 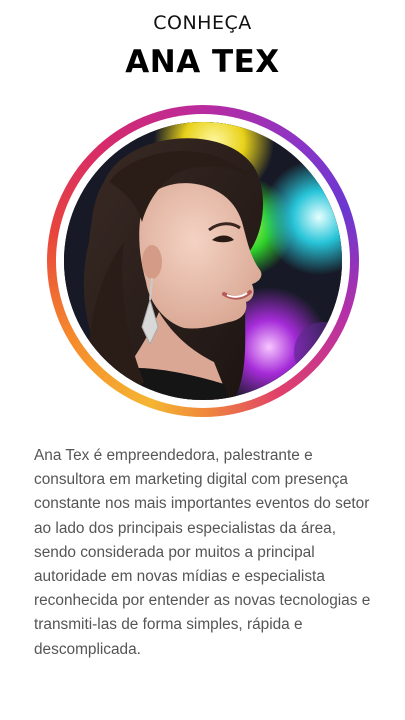 What do you see at coordinates (202, 62) in the screenshot?
I see `page-title: ANA TEX` at bounding box center [202, 62].